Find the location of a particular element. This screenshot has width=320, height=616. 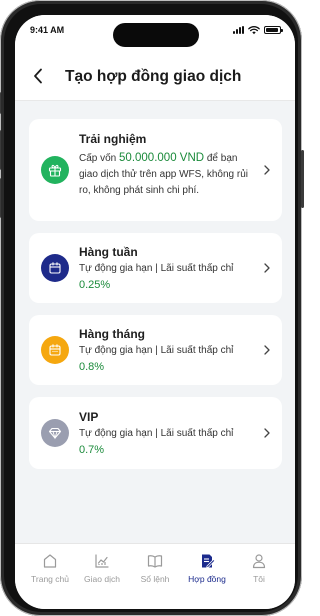

contract-title: Hàng tháng is located at coordinates (112, 334).